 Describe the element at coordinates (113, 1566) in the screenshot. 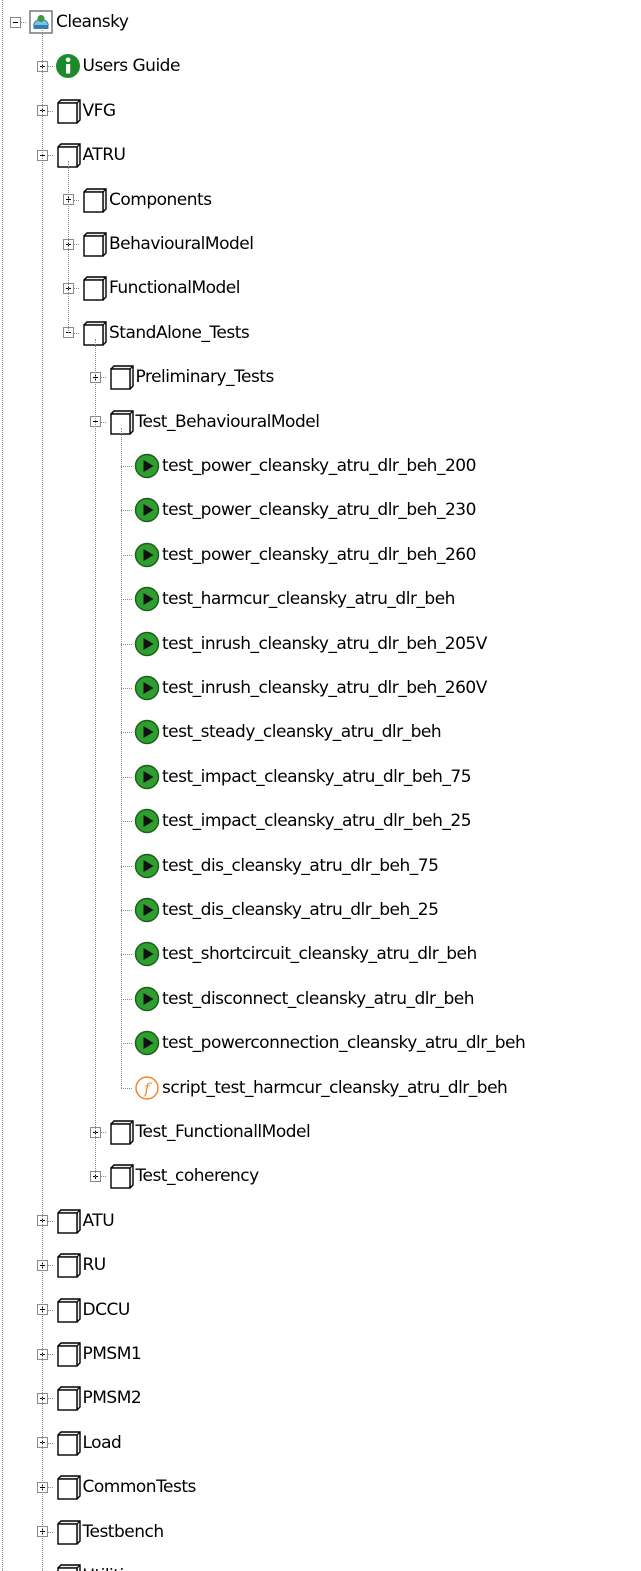

I see `tree-node-utilities-label: Utilities` at that location.